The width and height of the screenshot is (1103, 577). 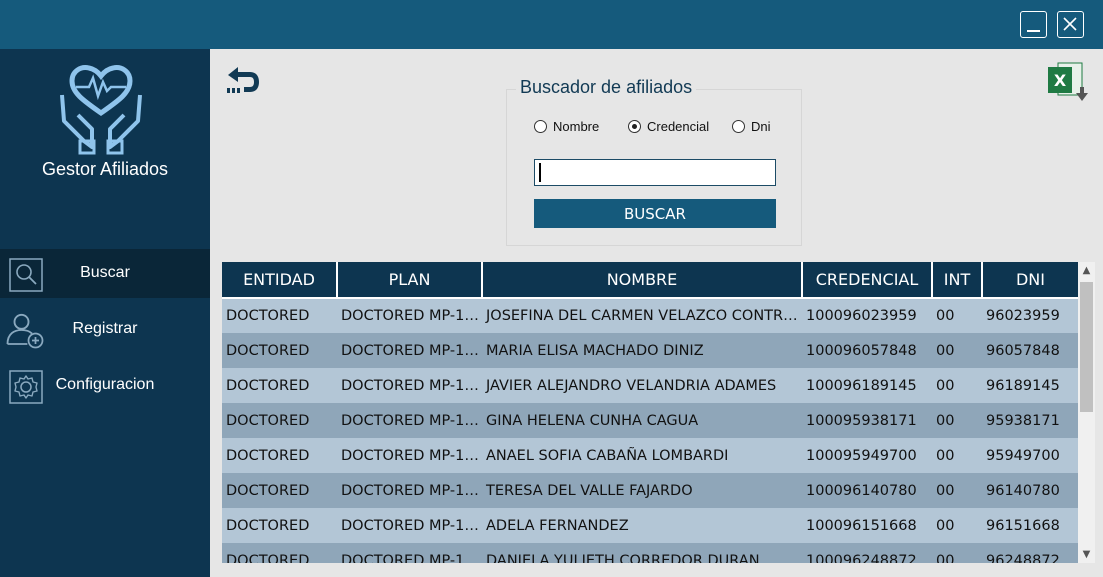 What do you see at coordinates (551, 24) in the screenshot?
I see `title-bar` at bounding box center [551, 24].